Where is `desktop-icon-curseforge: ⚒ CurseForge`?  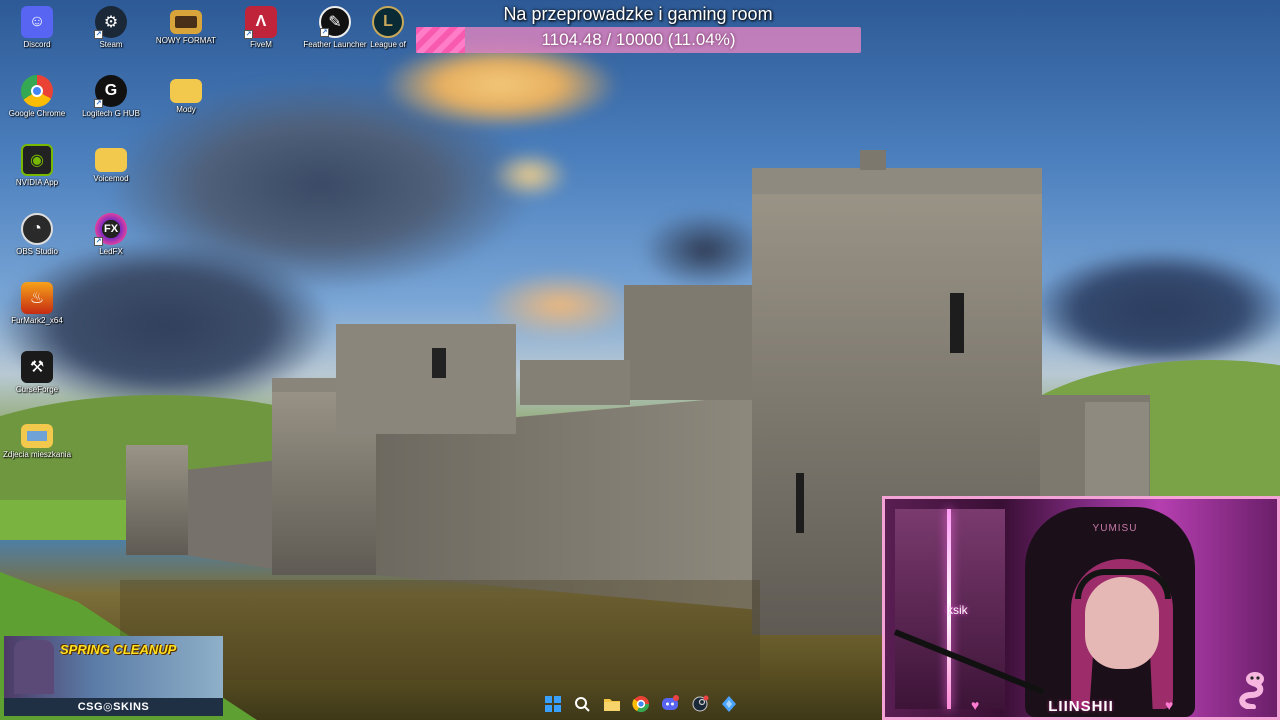 desktop-icon-curseforge: ⚒ CurseForge is located at coordinates (37, 371).